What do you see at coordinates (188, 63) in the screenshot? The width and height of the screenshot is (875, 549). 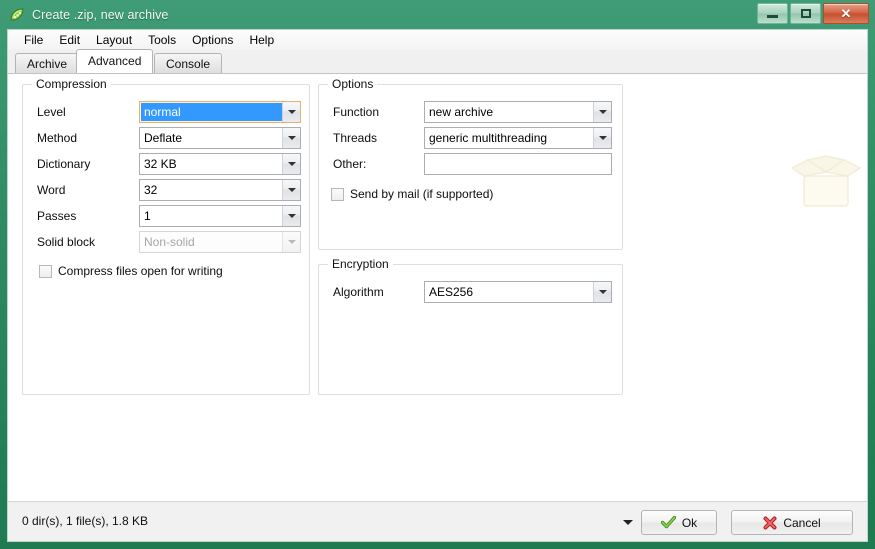 I see `tab-console: Console` at bounding box center [188, 63].